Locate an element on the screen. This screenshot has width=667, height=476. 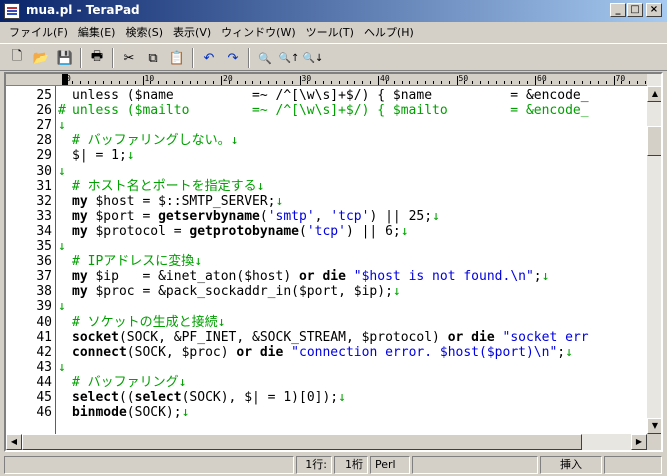
line-number: 45 is located at coordinates (44, 397).